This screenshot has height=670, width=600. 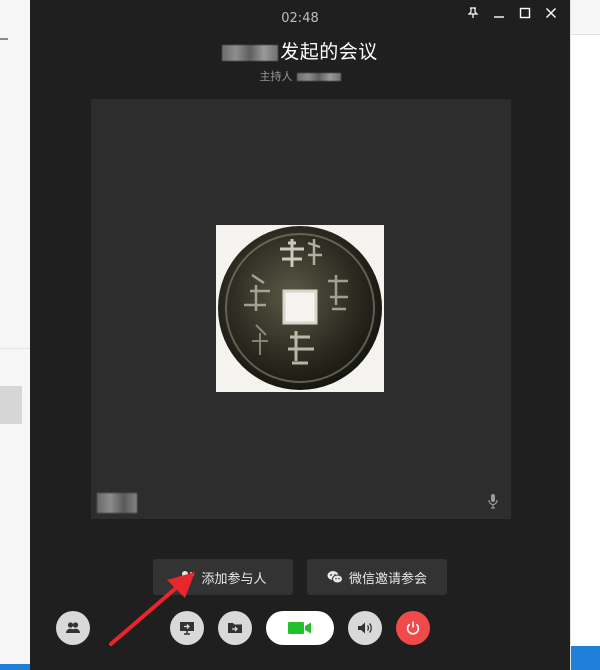 I want to click on maximize-button, so click(x=525, y=13).